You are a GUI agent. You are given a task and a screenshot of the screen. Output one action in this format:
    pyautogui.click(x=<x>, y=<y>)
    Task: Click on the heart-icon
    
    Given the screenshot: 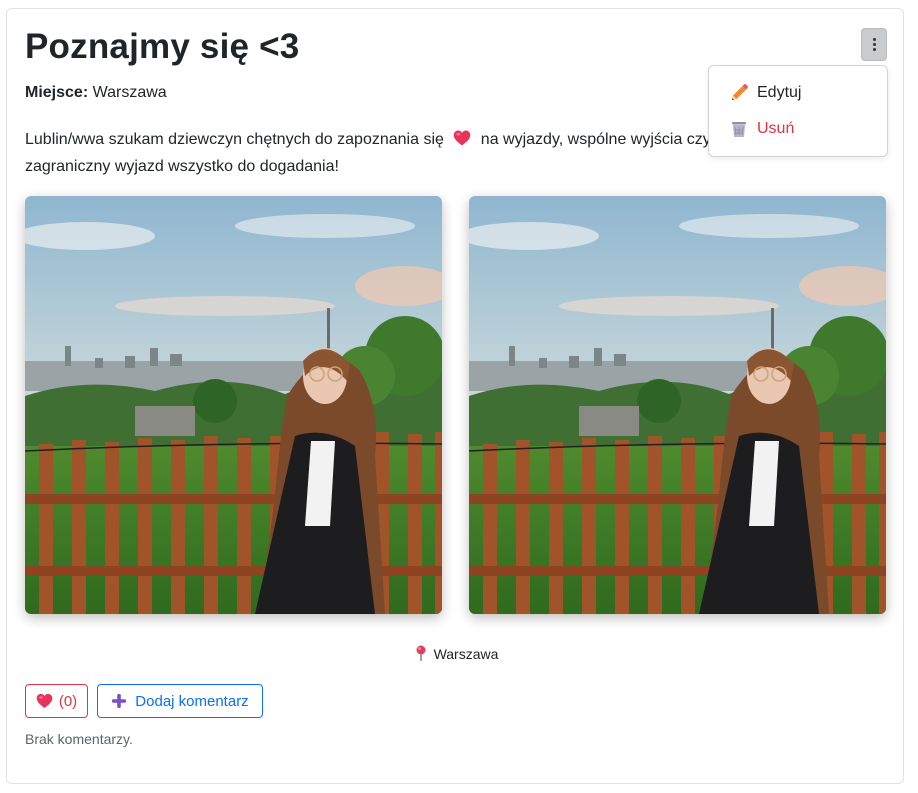 What is the action you would take?
    pyautogui.click(x=44, y=701)
    